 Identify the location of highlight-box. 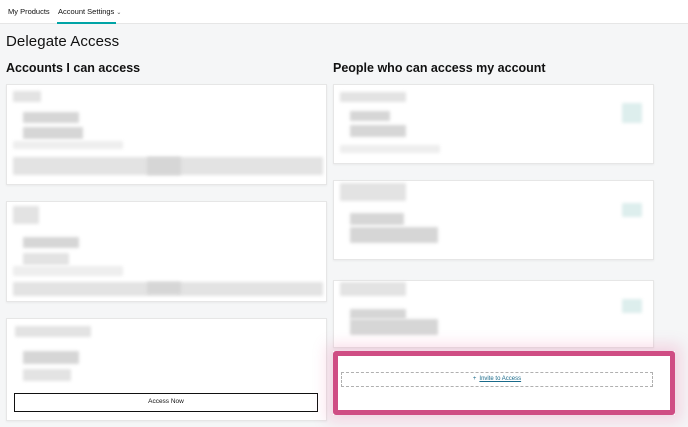
(504, 383).